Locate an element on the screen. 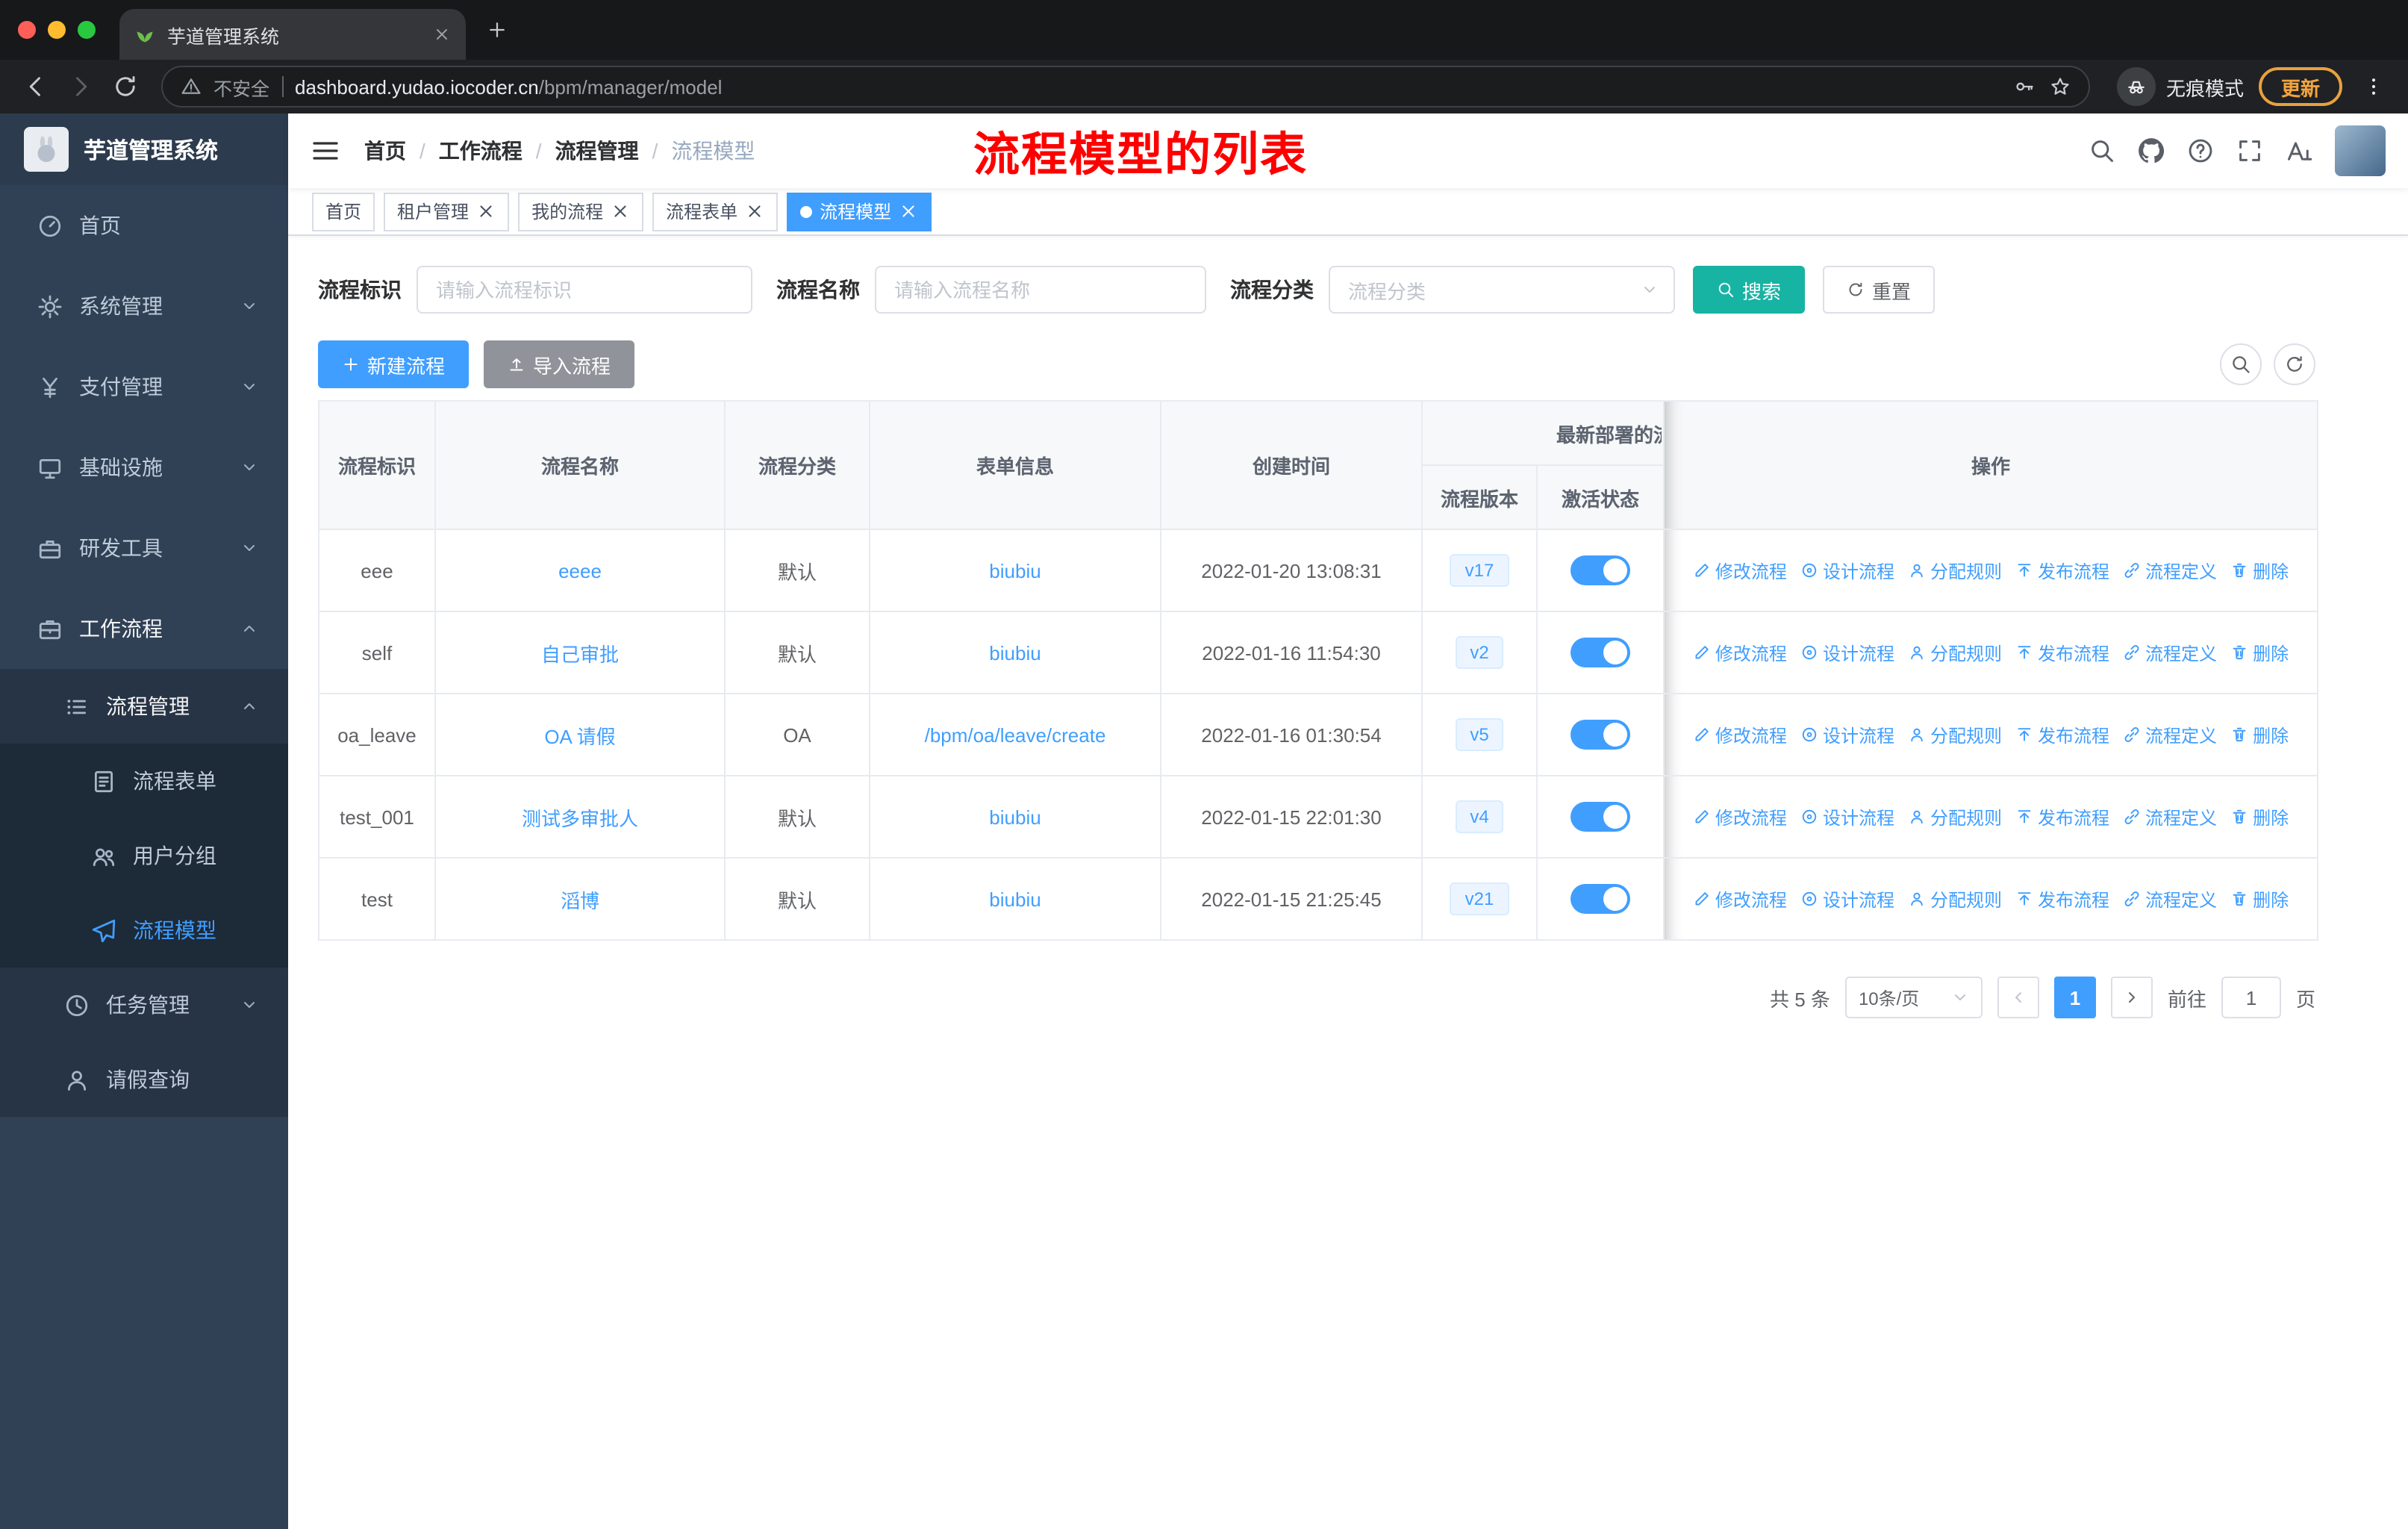 The height and width of the screenshot is (1529, 2408). sidebar-item-infrastructure: 基础设施 is located at coordinates (144, 468).